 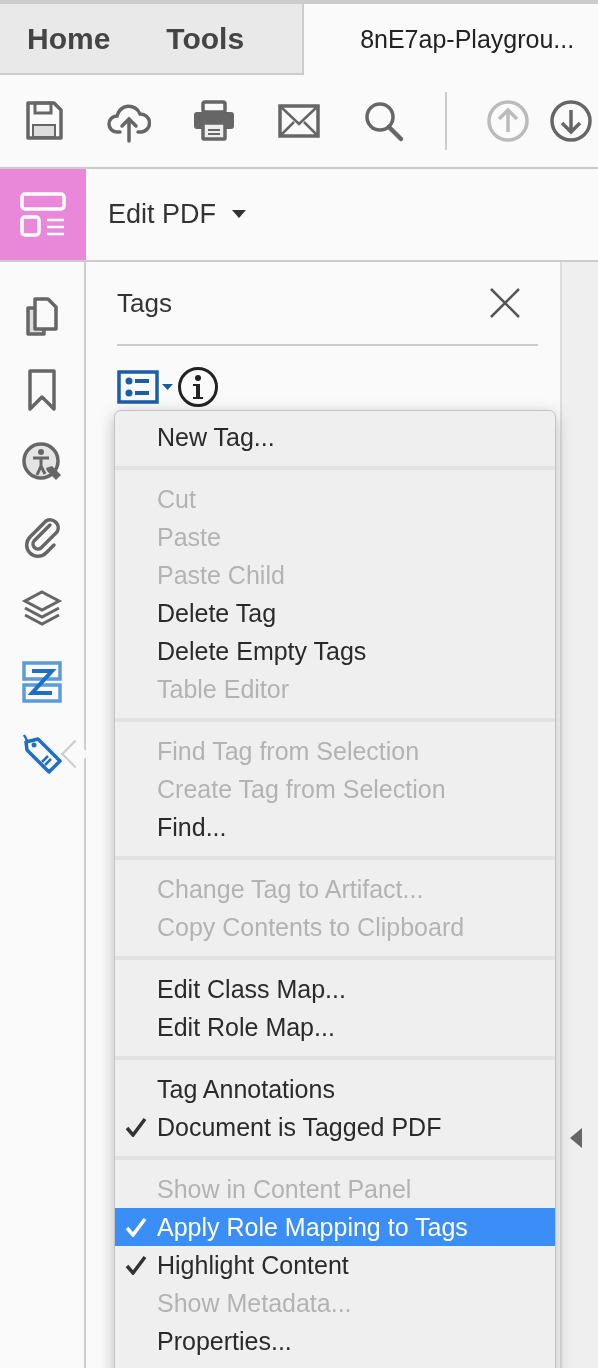 What do you see at coordinates (335, 613) in the screenshot?
I see `menu-item: Delete Tag` at bounding box center [335, 613].